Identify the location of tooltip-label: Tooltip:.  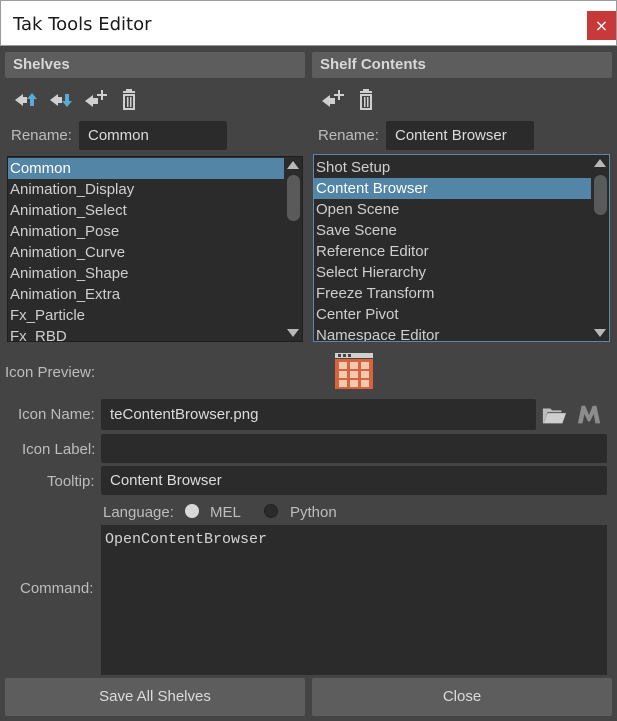
(71, 481).